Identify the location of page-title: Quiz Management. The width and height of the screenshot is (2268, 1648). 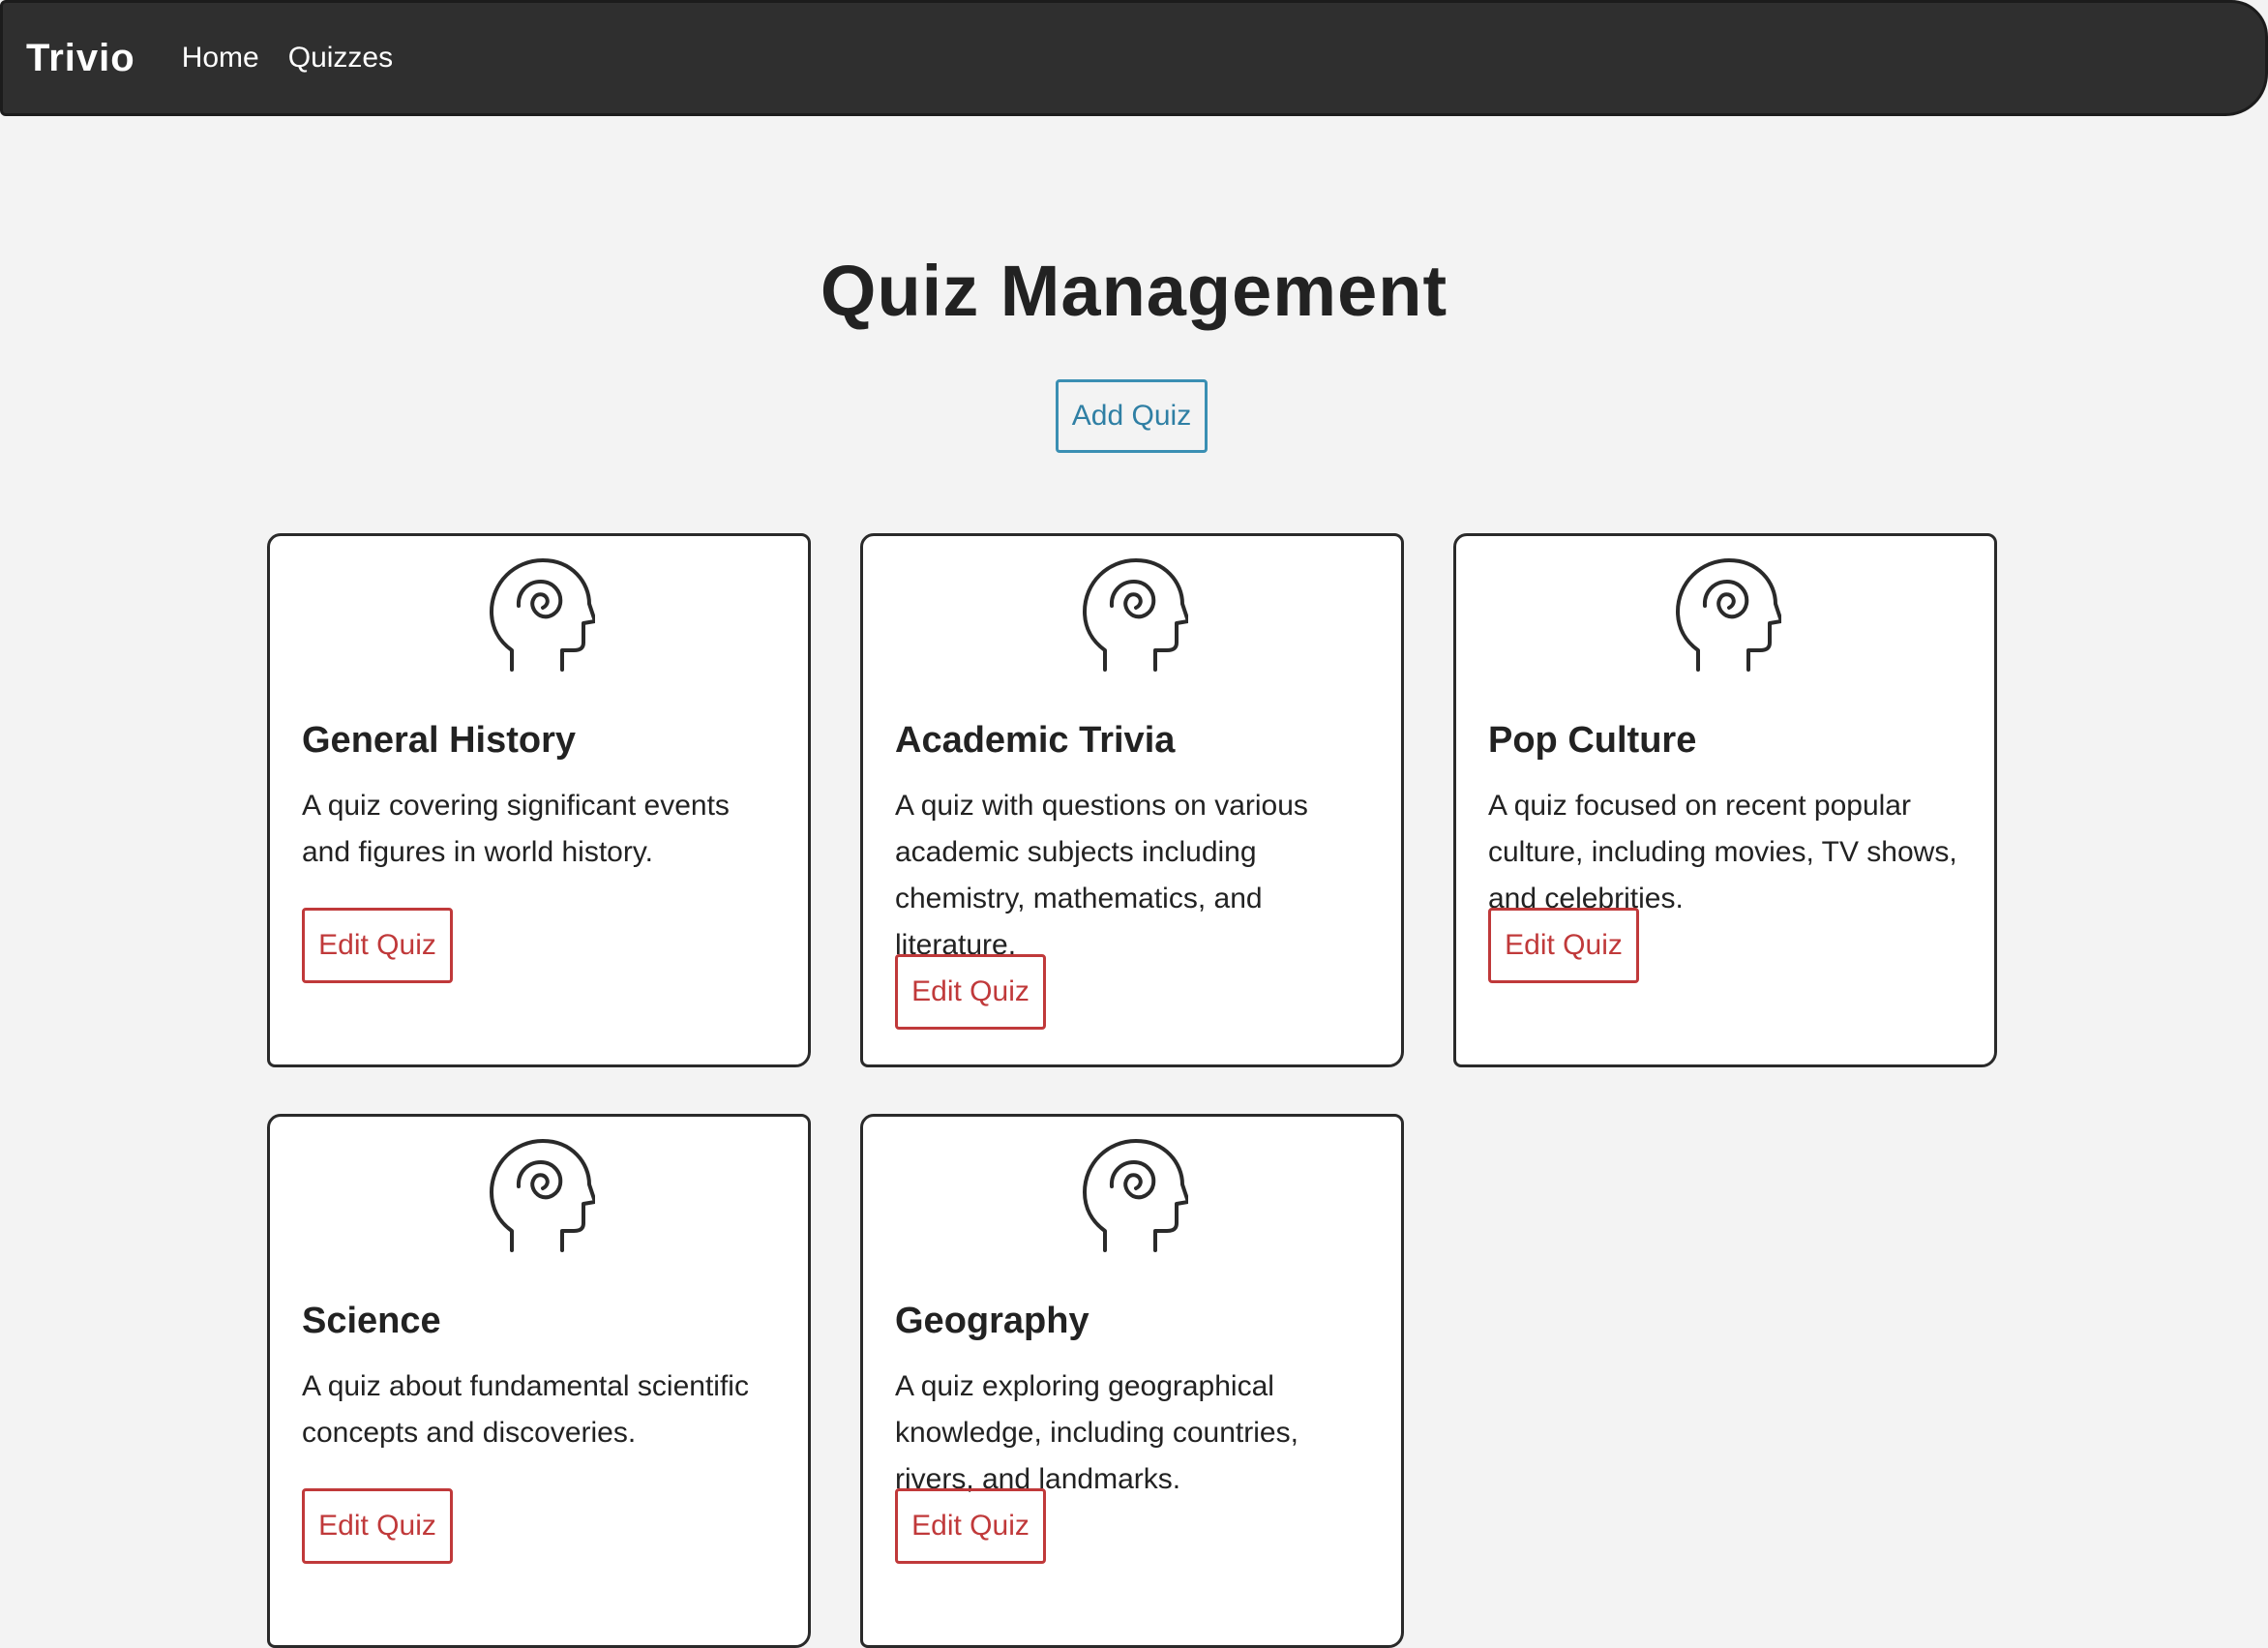
(1134, 291).